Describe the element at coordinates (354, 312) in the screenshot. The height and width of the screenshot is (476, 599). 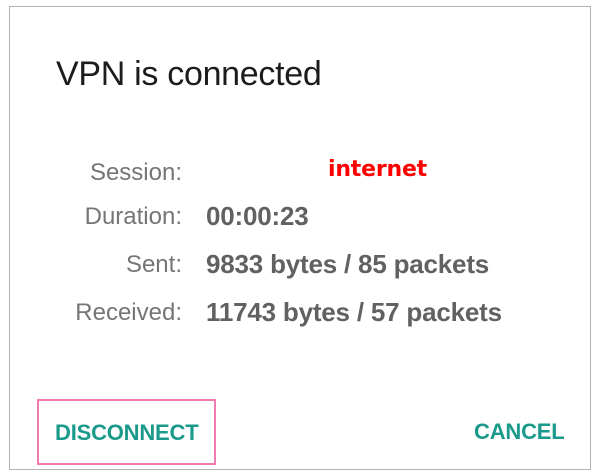
I see `received-value: 11743 bytes / 57 packets` at that location.